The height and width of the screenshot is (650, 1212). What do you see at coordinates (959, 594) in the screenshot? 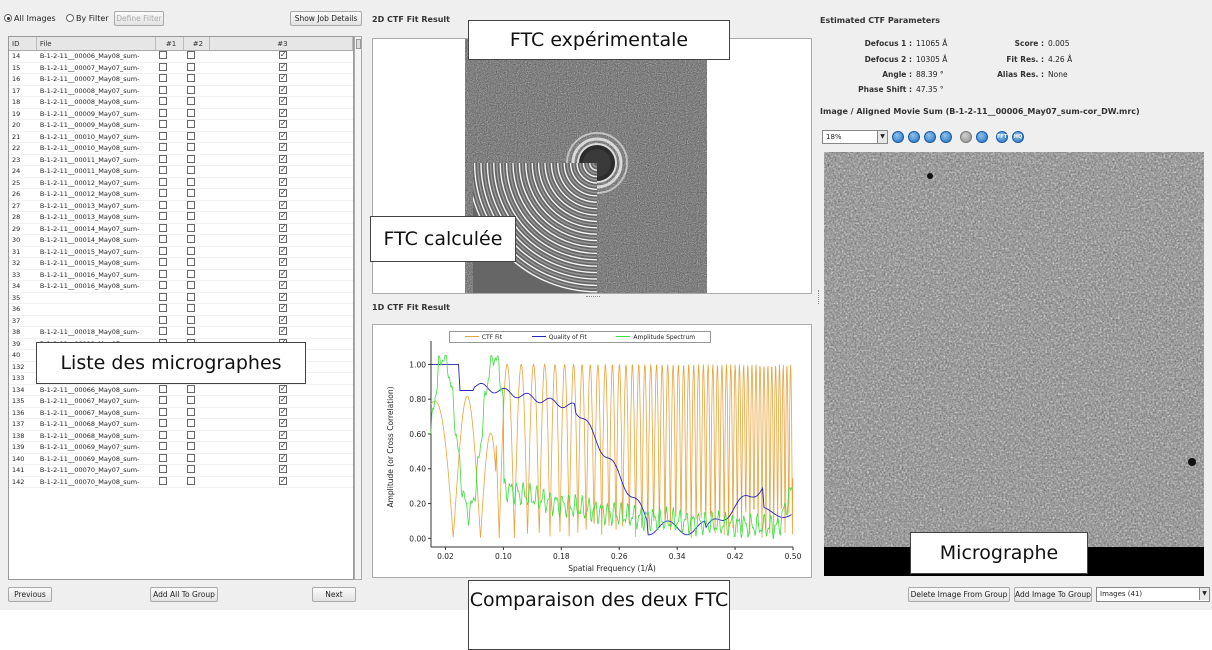
I see `delete-image-from-group-button: Delete Image From Group` at bounding box center [959, 594].